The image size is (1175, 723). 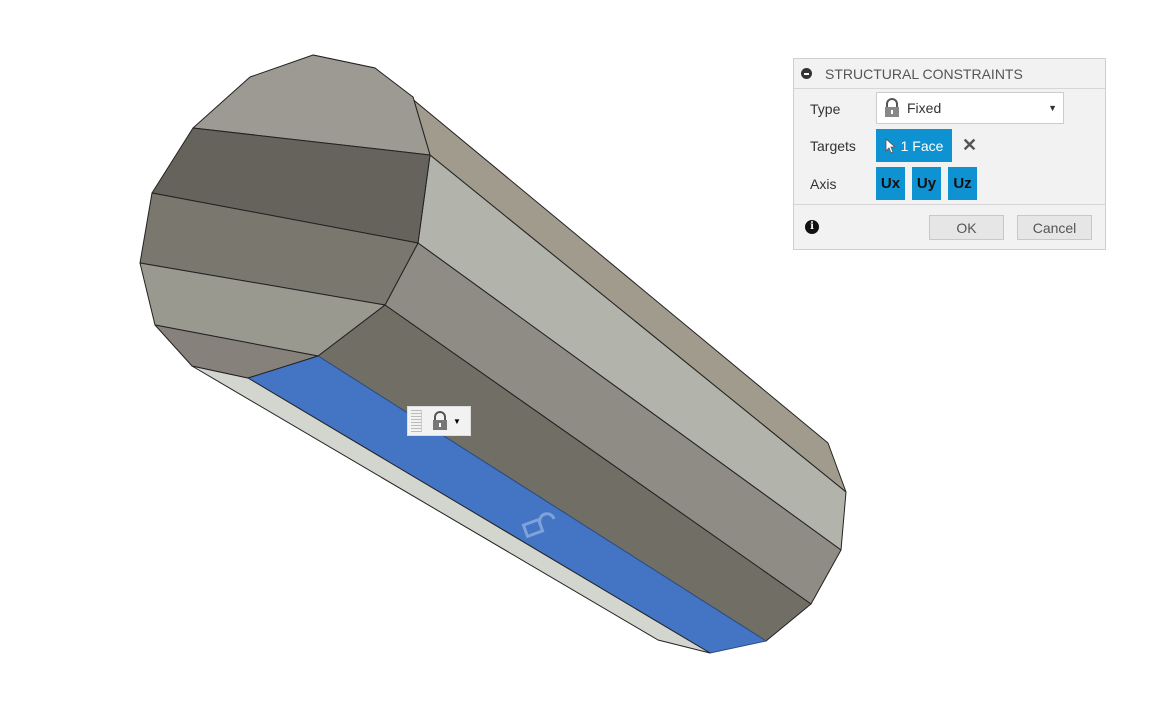 I want to click on cursor-arrow-icon, so click(x=890, y=145).